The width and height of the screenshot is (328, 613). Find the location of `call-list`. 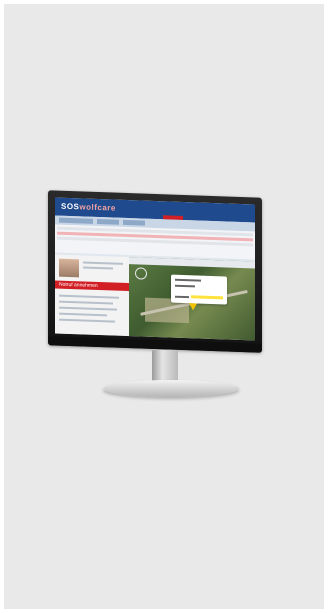

call-list is located at coordinates (155, 242).